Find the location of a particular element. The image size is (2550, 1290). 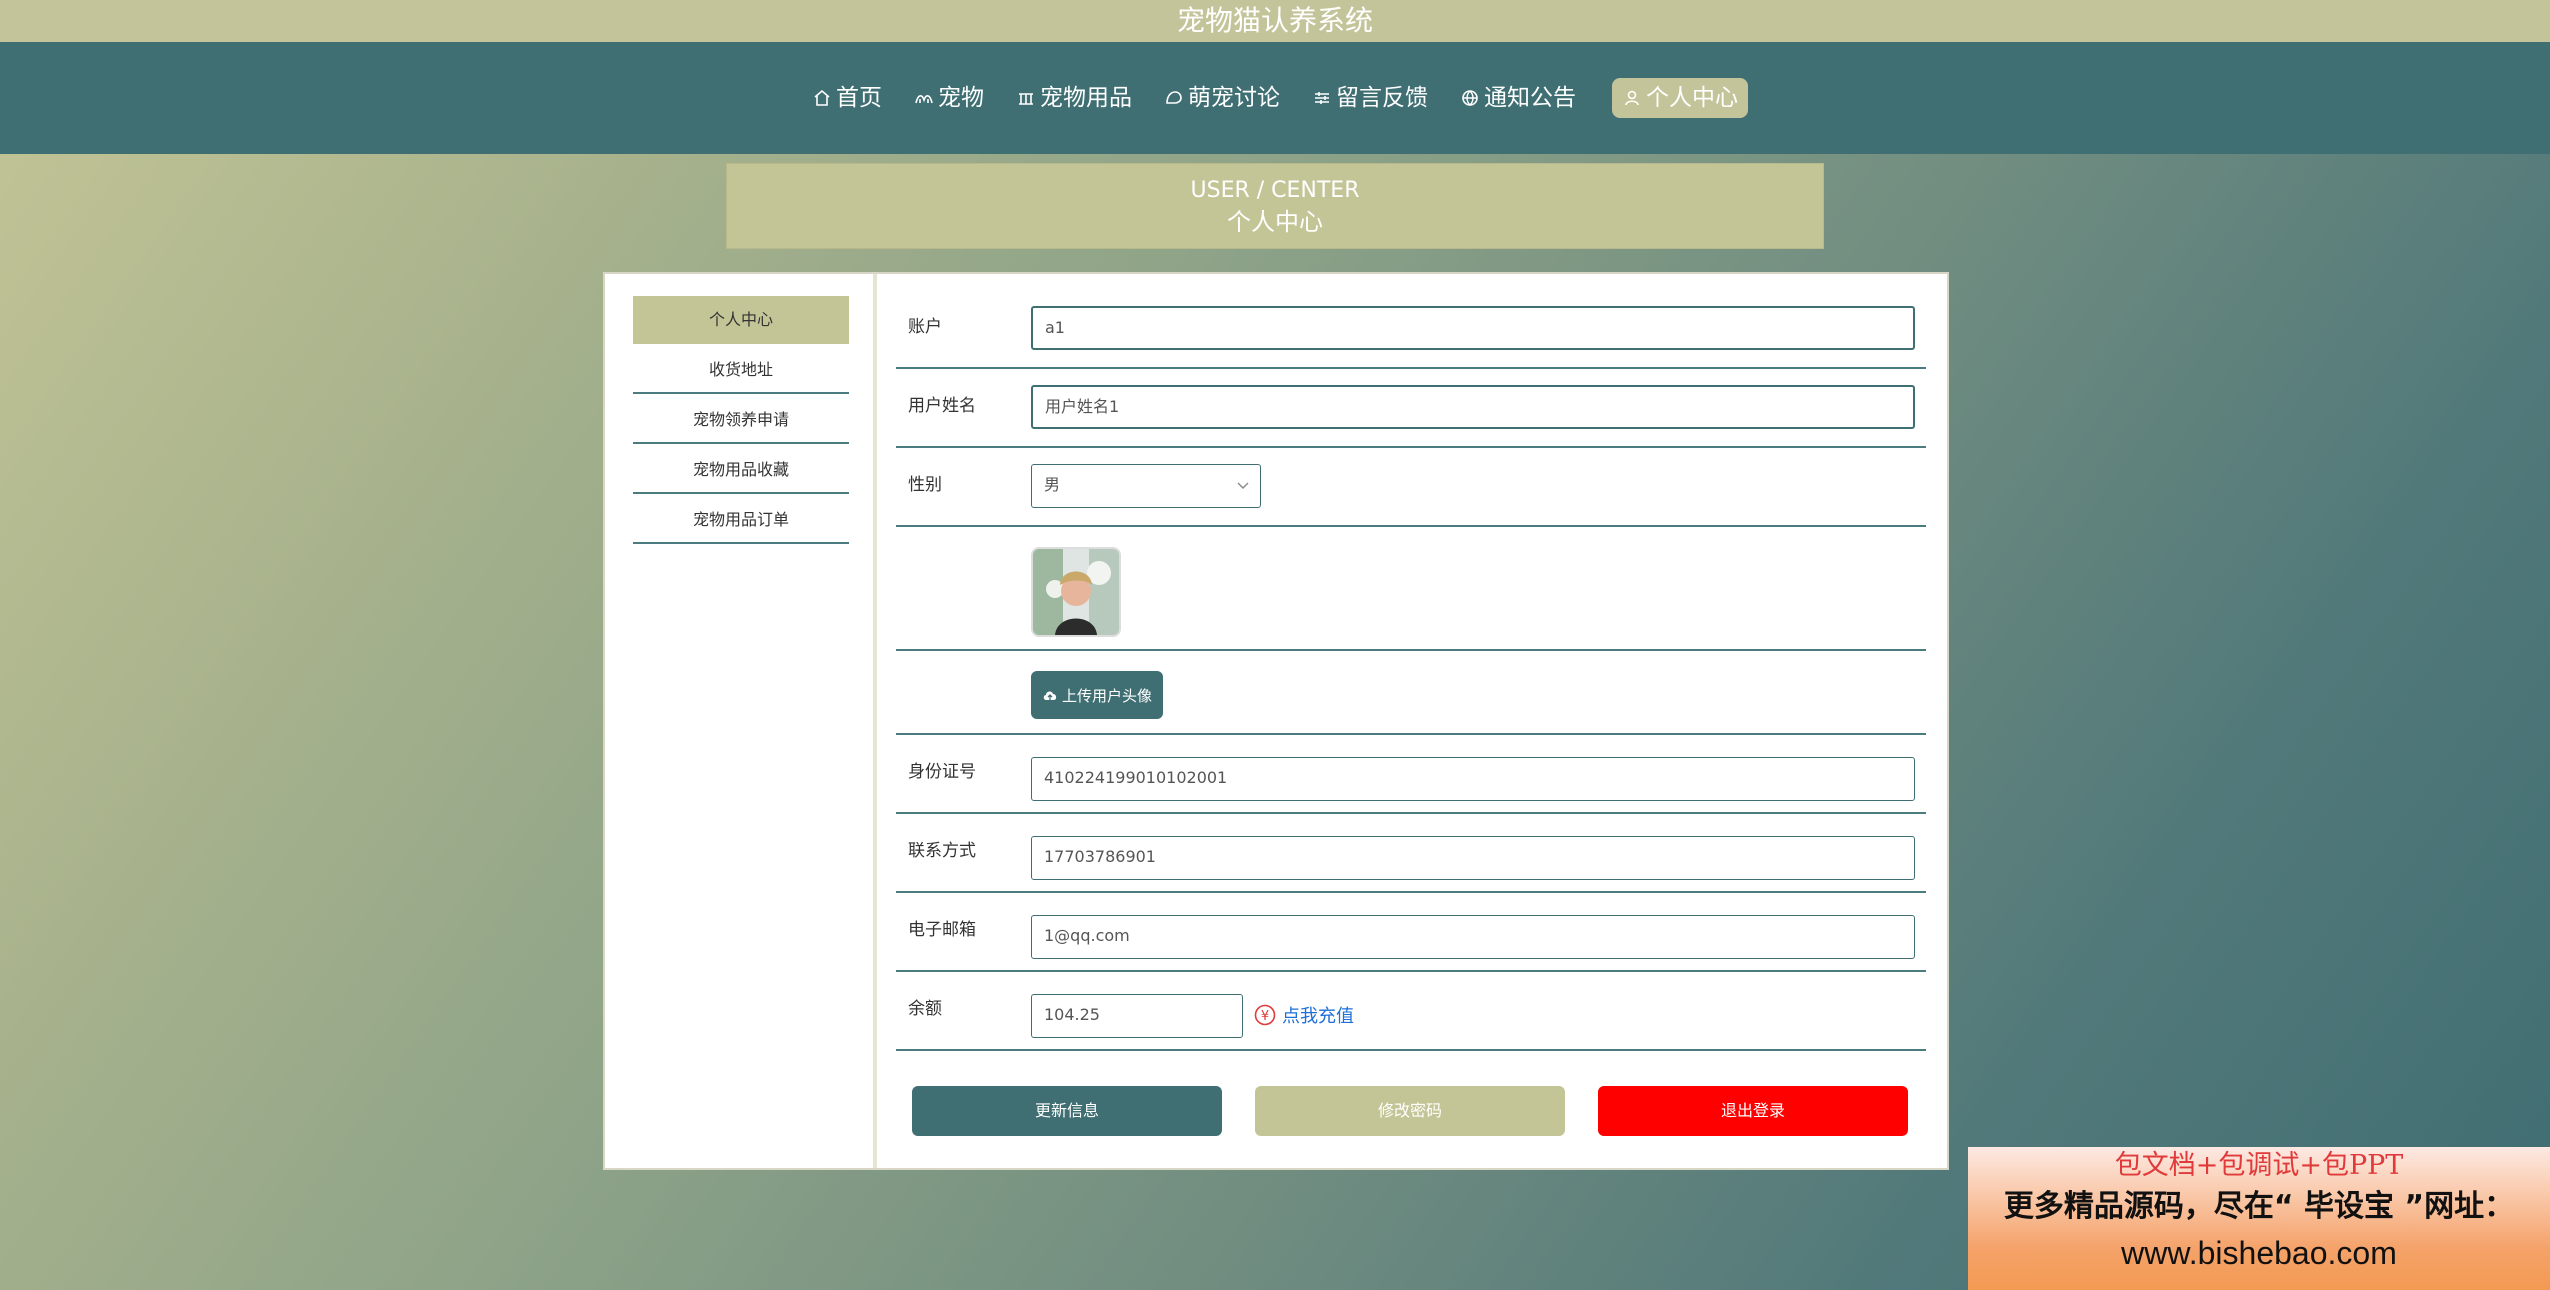

logout-button: 退出登录 is located at coordinates (1753, 1111).